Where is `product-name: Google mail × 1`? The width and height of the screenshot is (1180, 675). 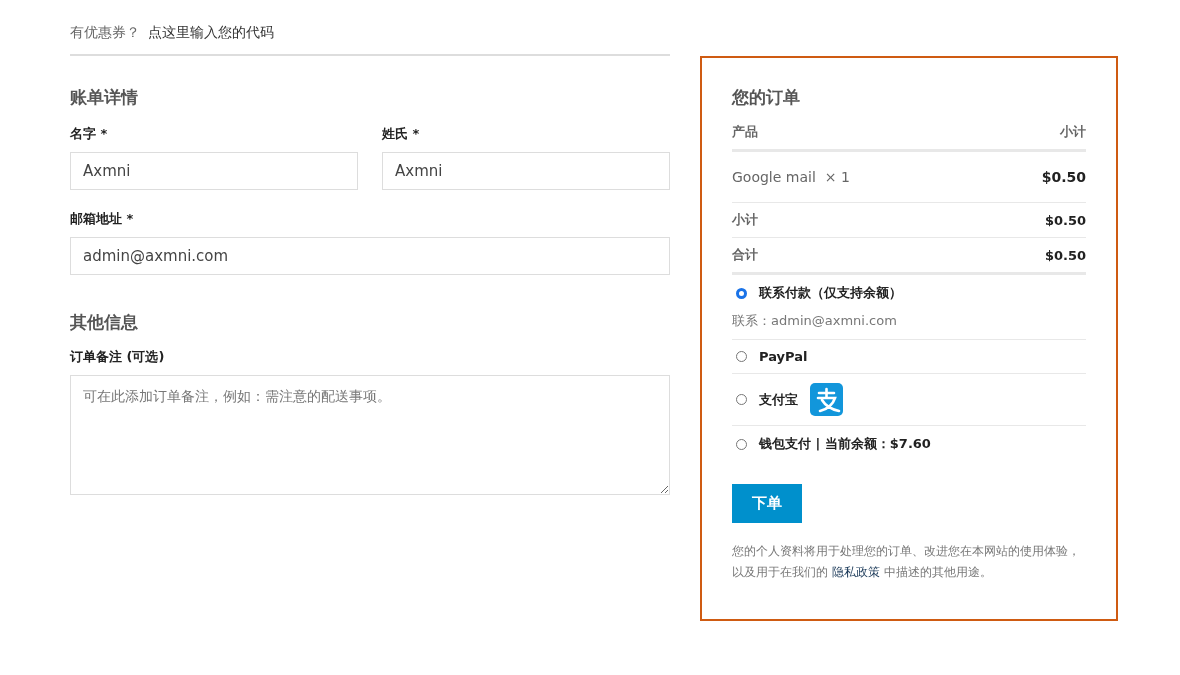 product-name: Google mail × 1 is located at coordinates (791, 177).